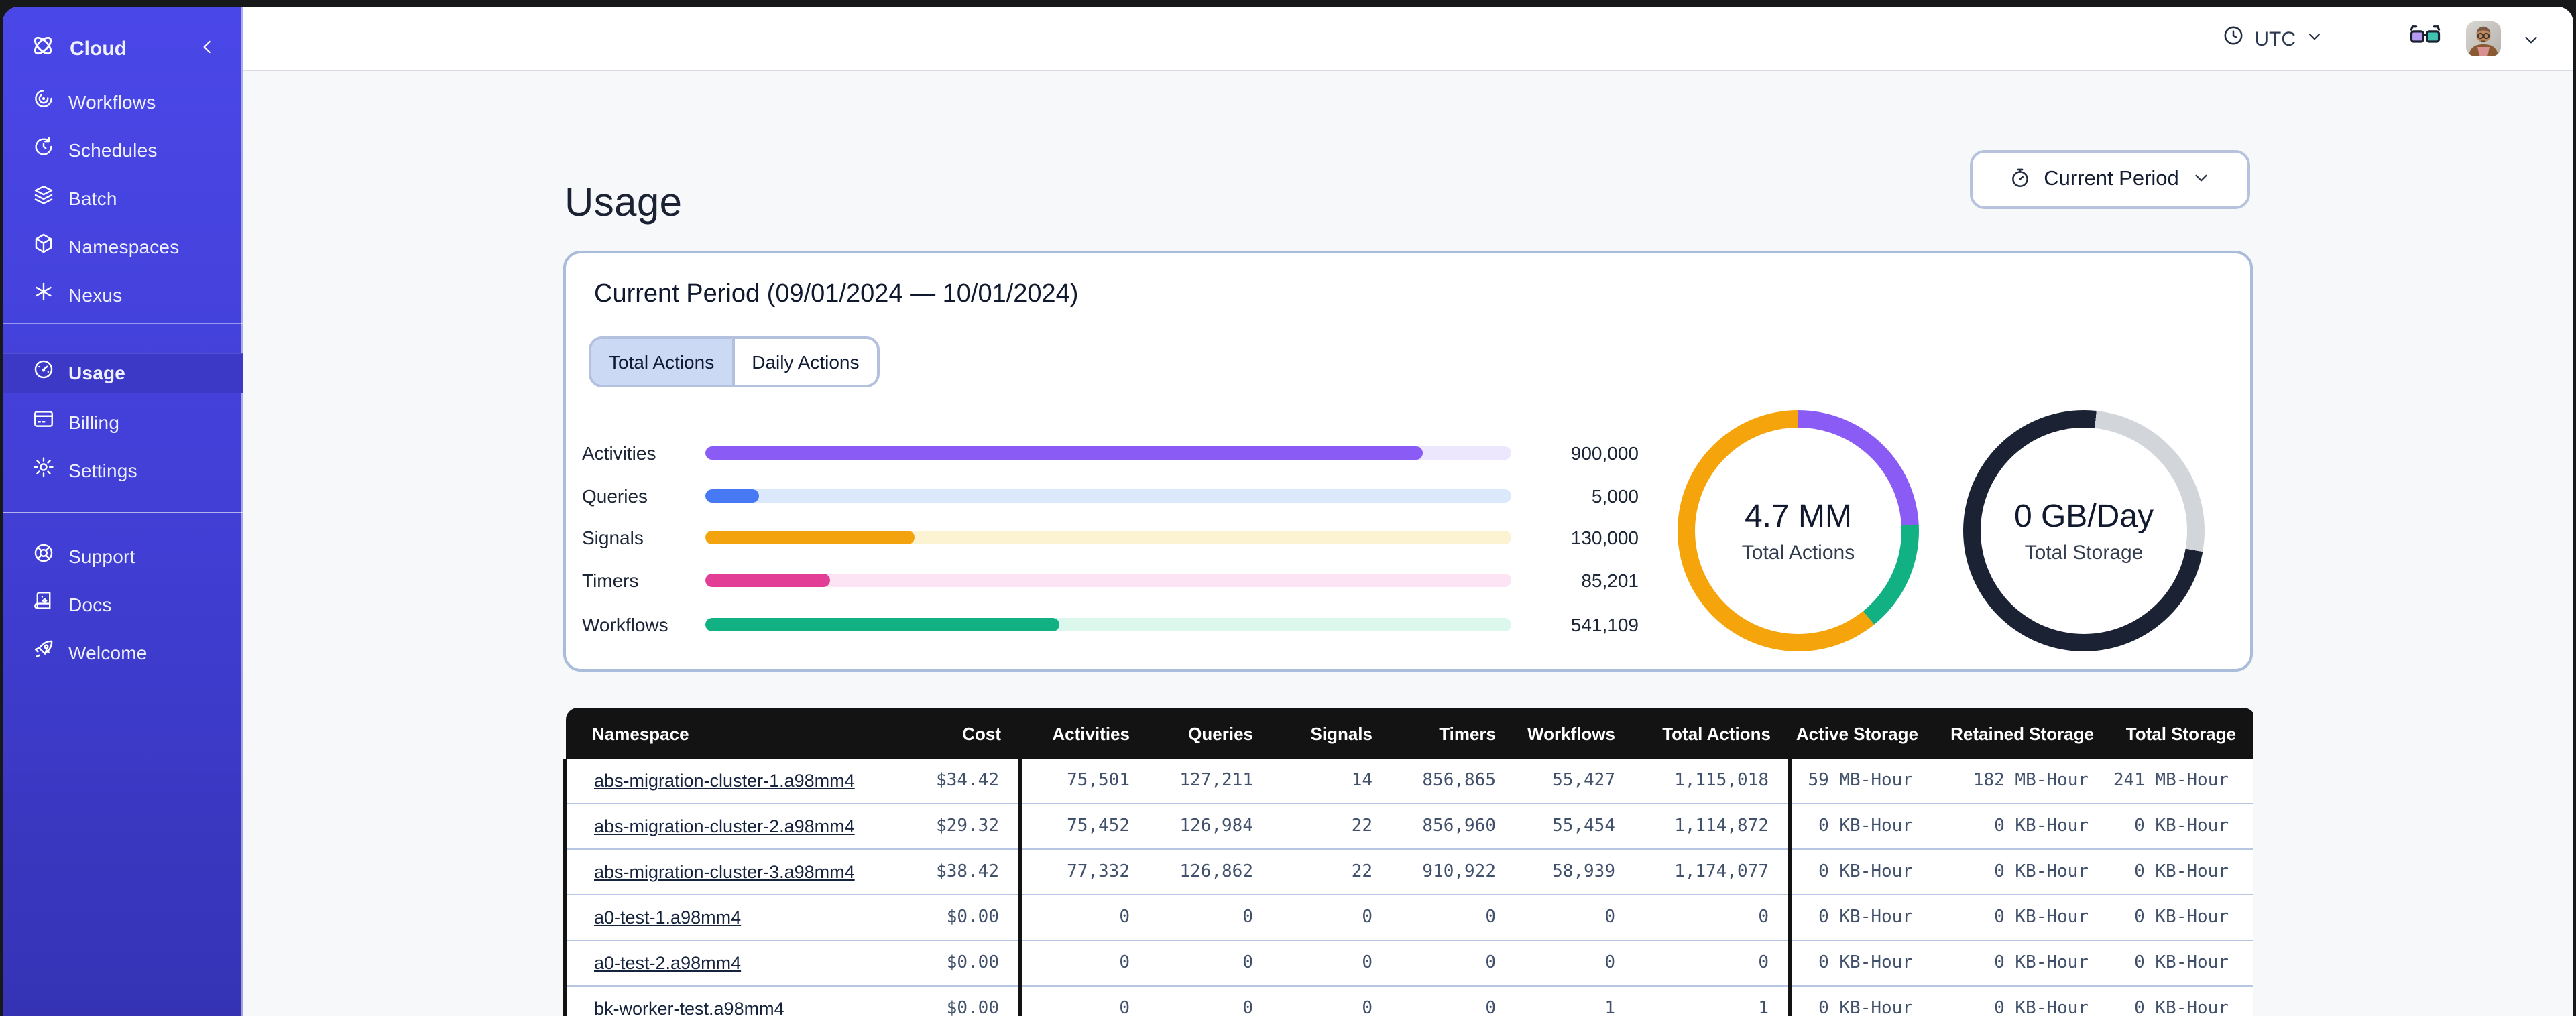  Describe the element at coordinates (724, 826) in the screenshot. I see `namespace-link: abs-migration-cluster-2.a98mm4` at that location.